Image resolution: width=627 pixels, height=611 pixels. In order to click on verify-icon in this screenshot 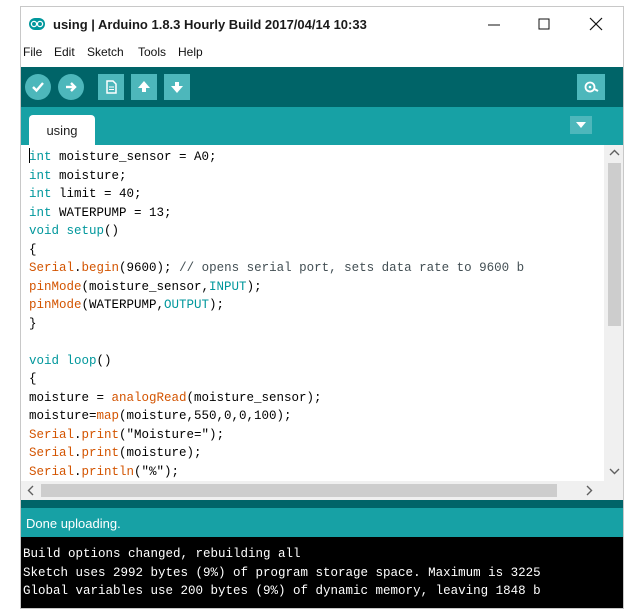, I will do `click(38, 87)`.